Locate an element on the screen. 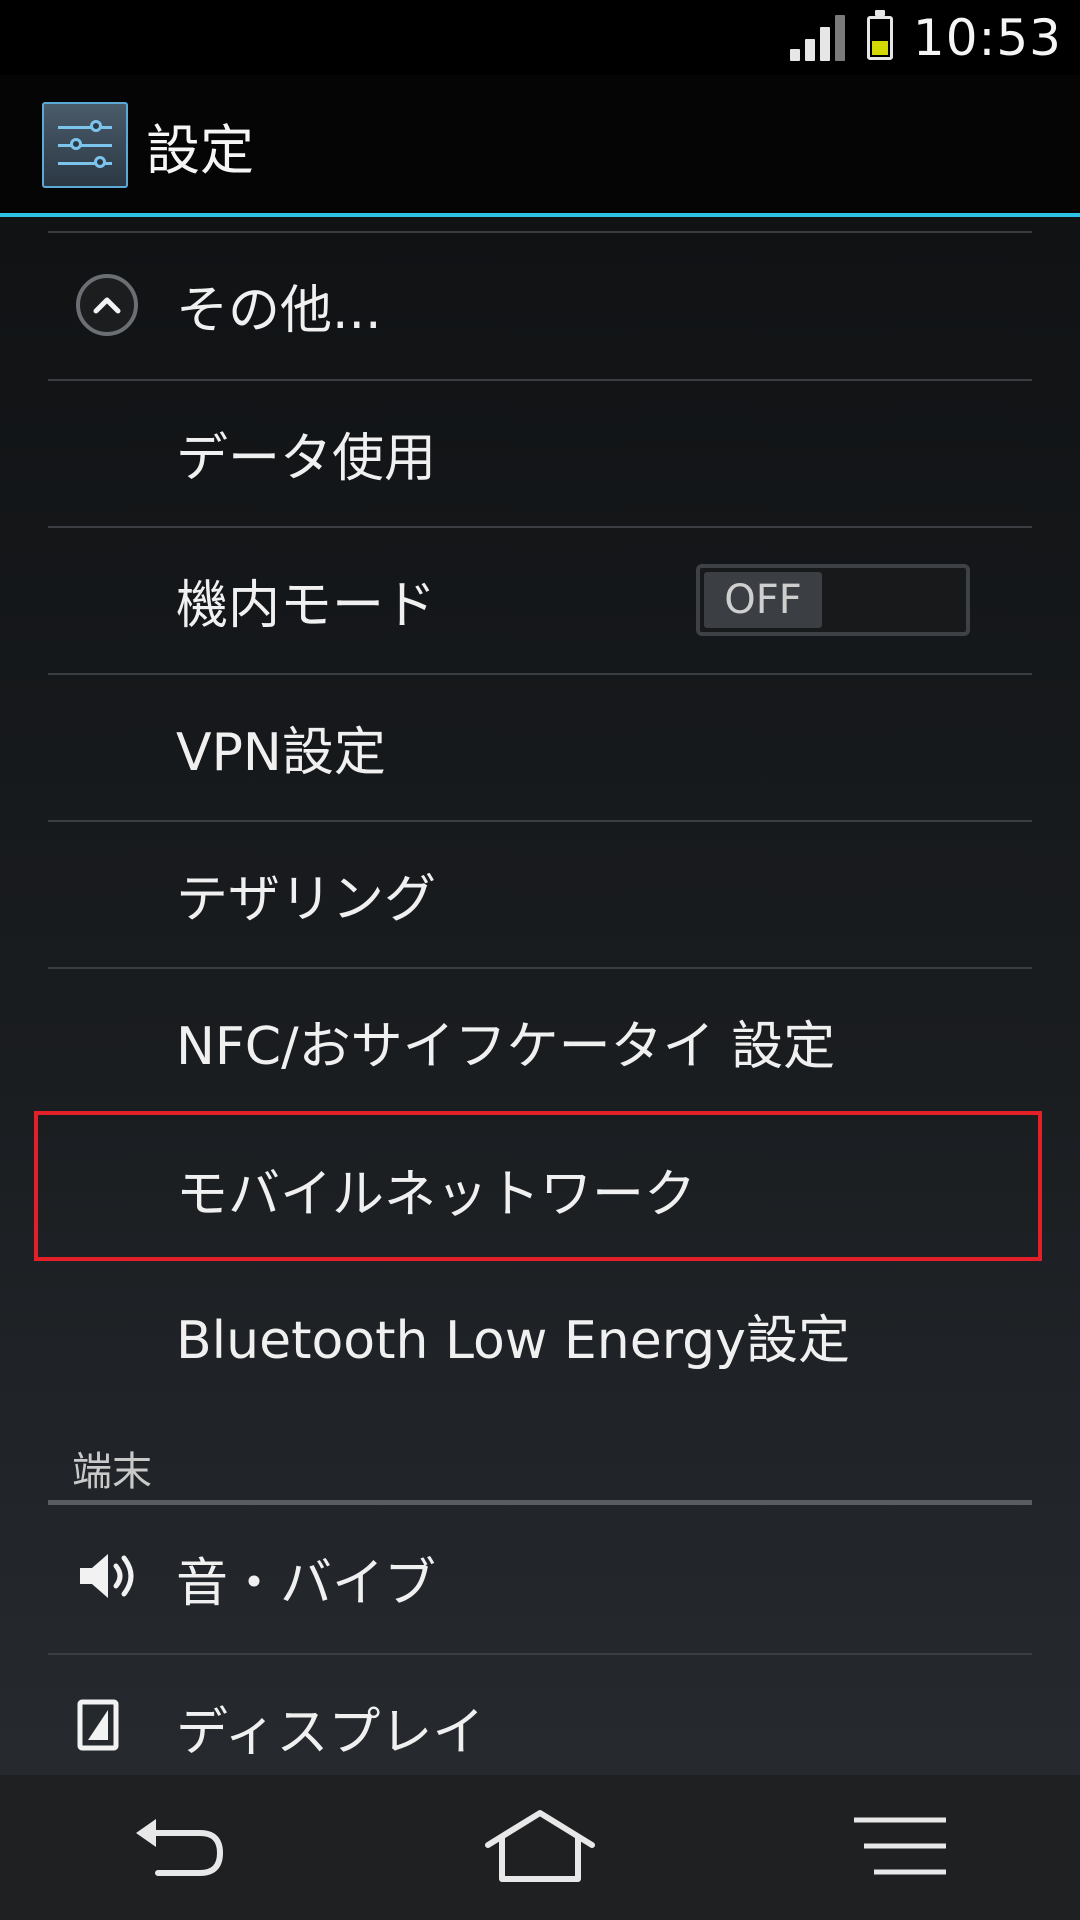 The height and width of the screenshot is (1920, 1080). list-item-data-usage: データ使用 is located at coordinates (540, 453).